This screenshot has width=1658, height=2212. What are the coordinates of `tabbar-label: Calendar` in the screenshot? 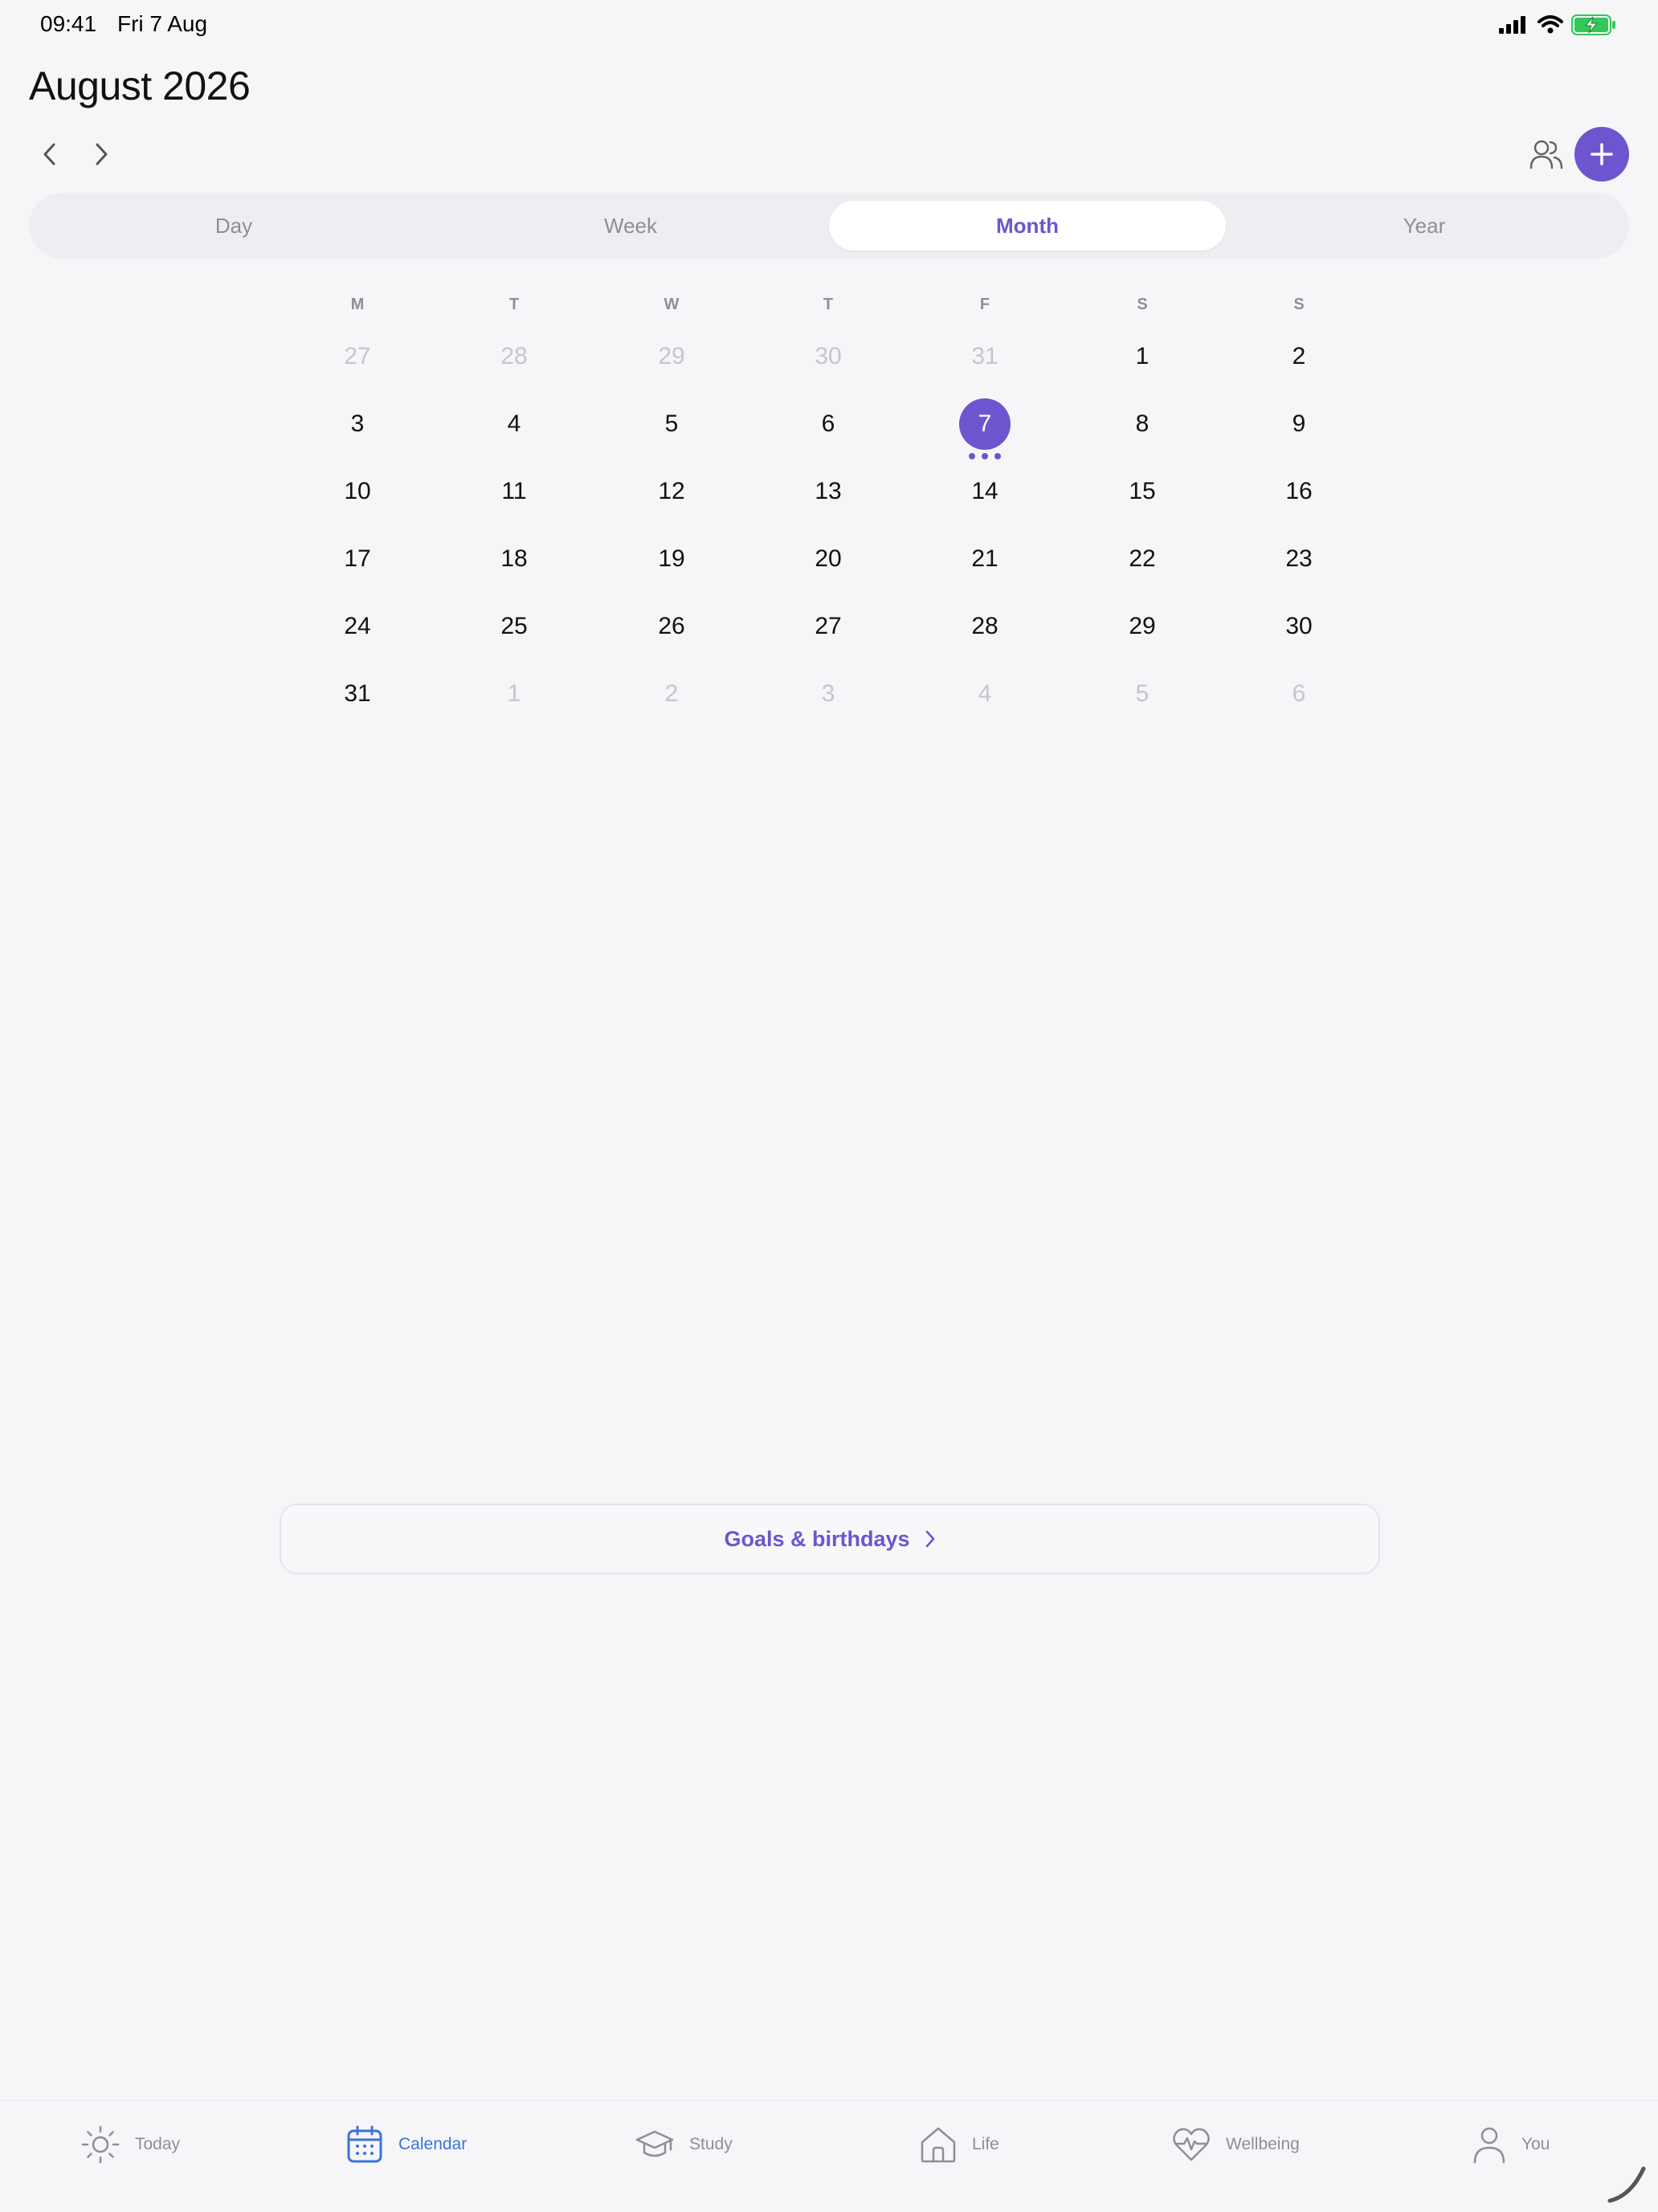 It's located at (433, 2144).